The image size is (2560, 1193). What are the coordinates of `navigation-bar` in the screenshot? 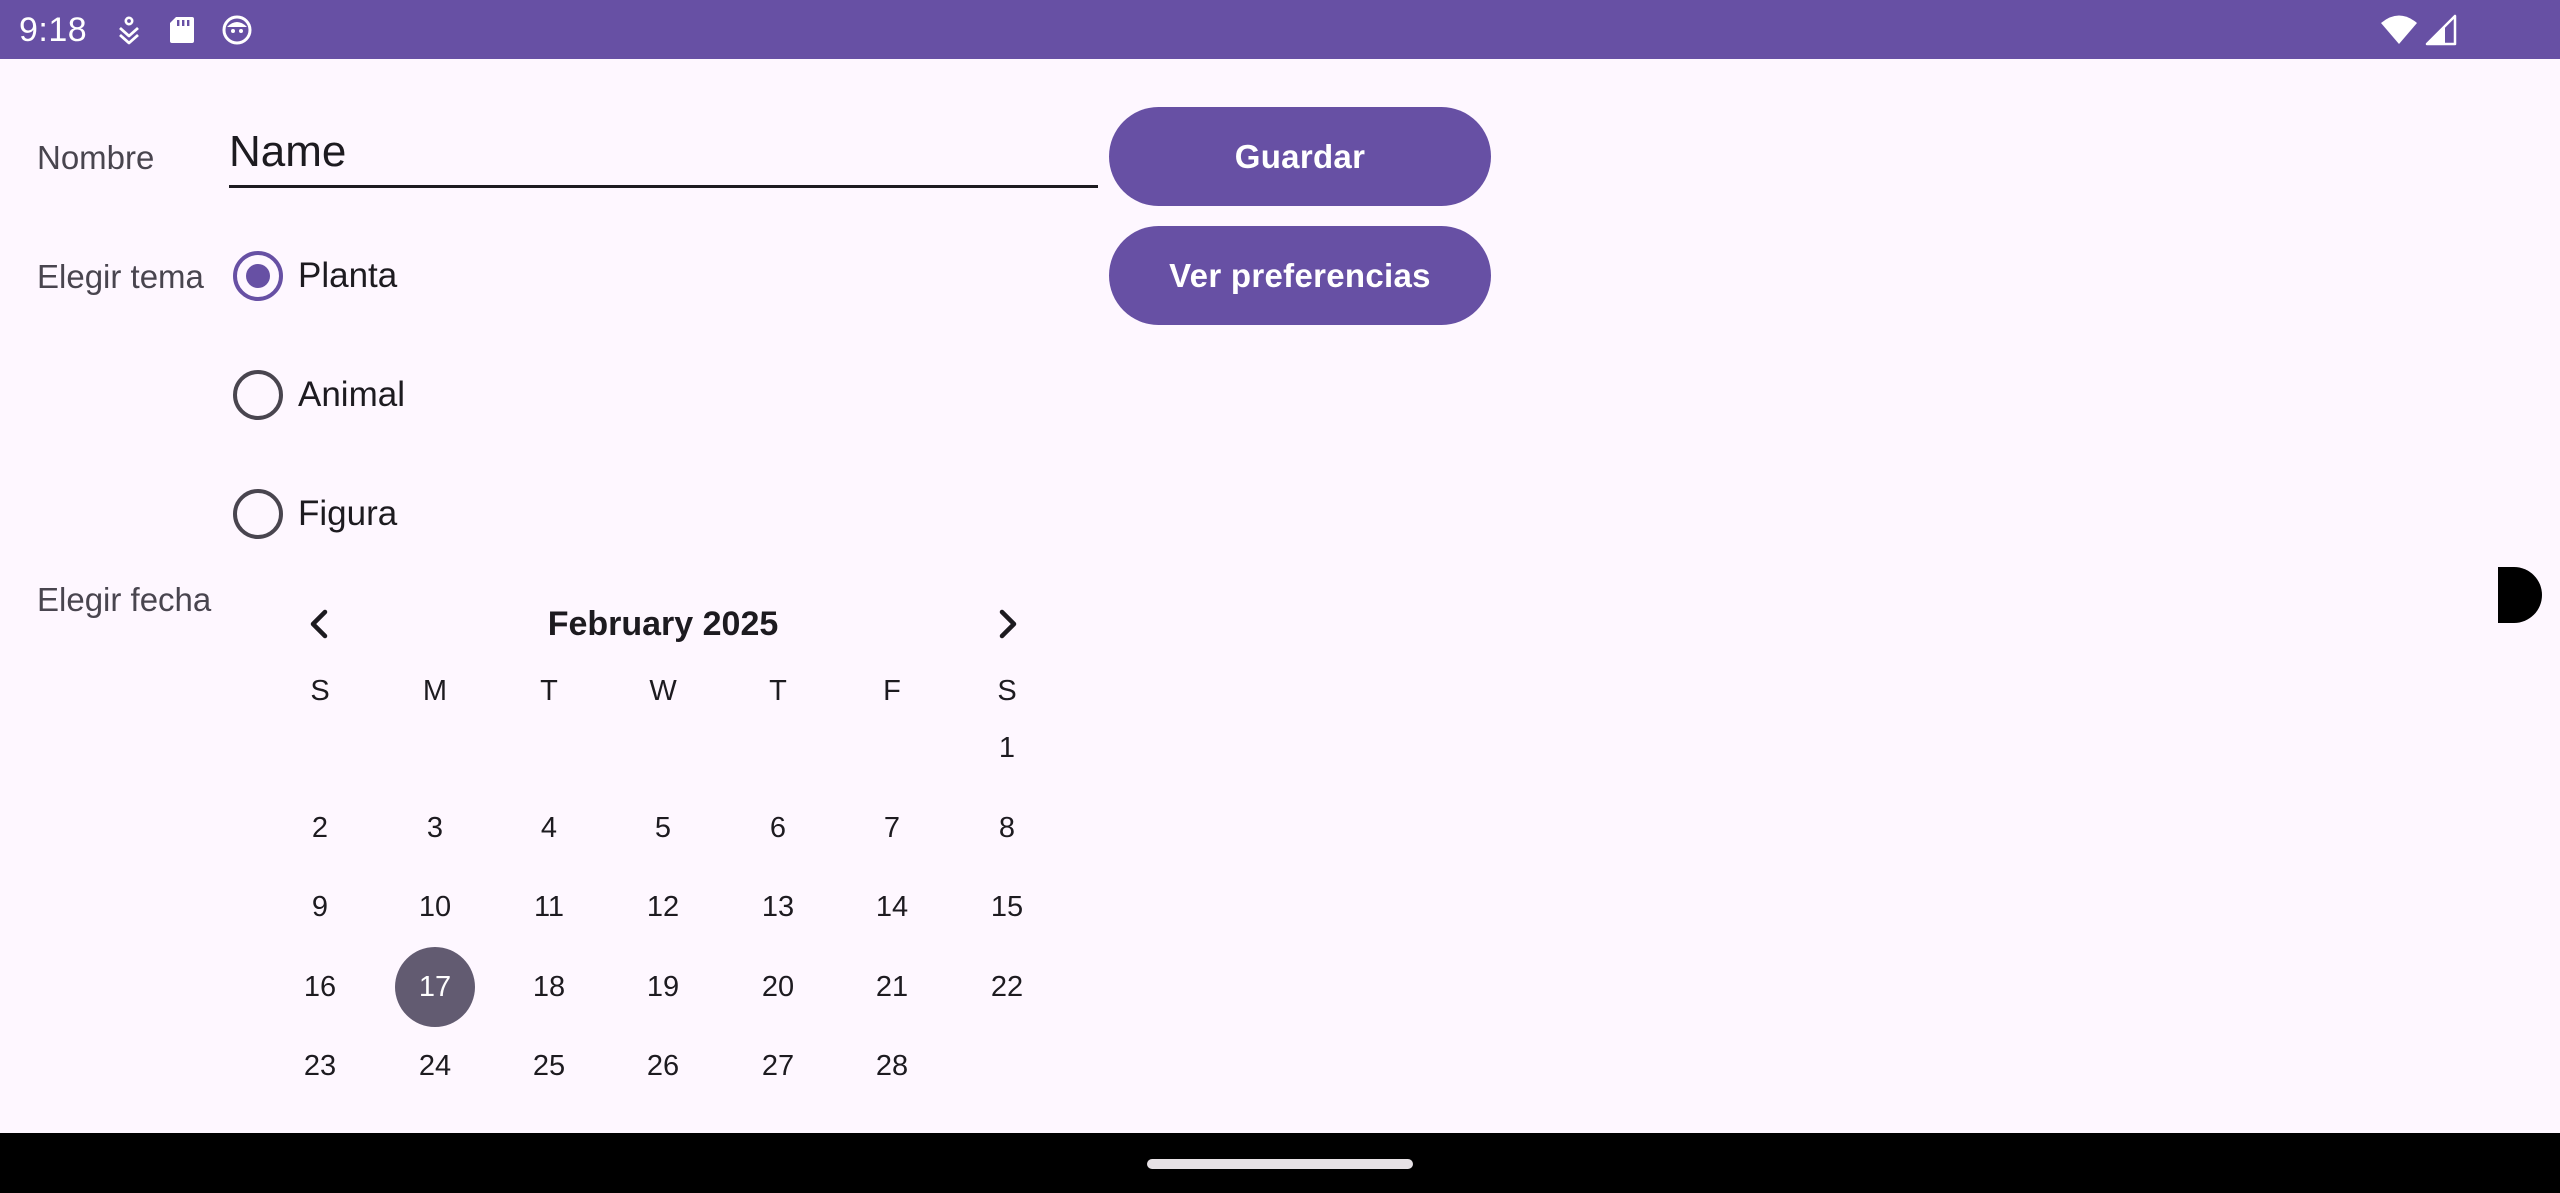 It's located at (1280, 1163).